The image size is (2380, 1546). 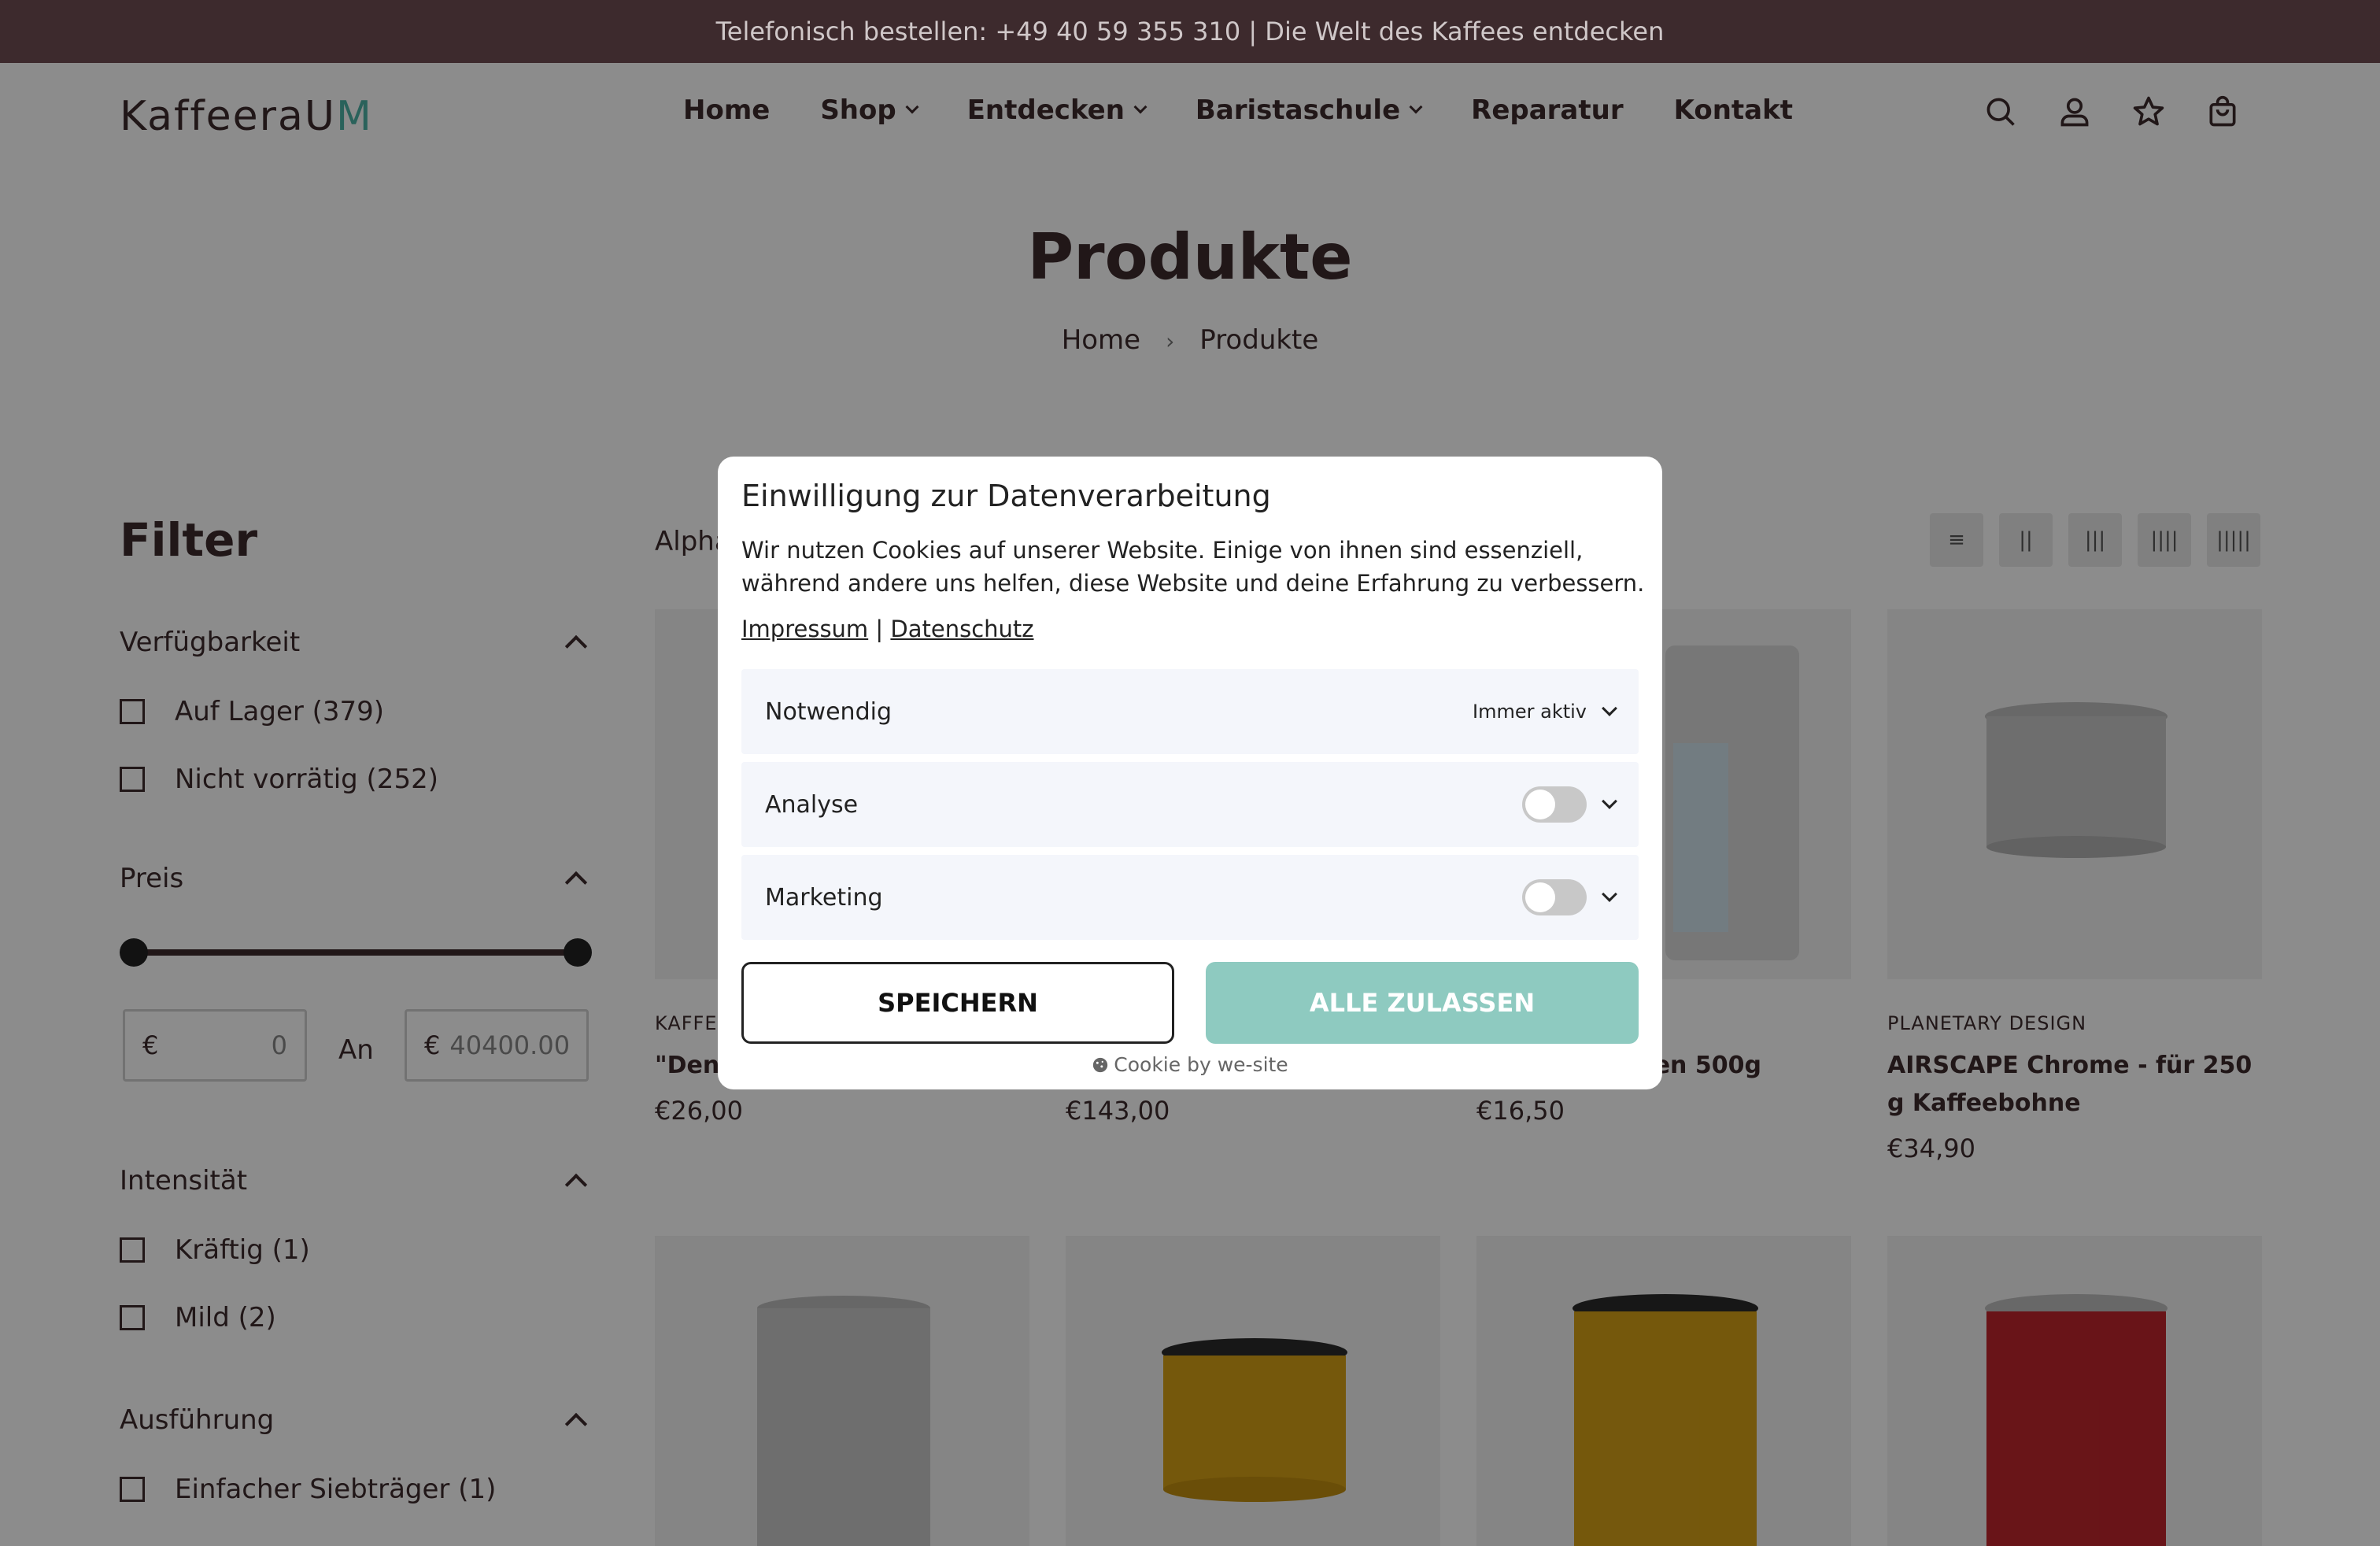 I want to click on consent-footer-text: Cookie by we-site, so click(x=1201, y=1064).